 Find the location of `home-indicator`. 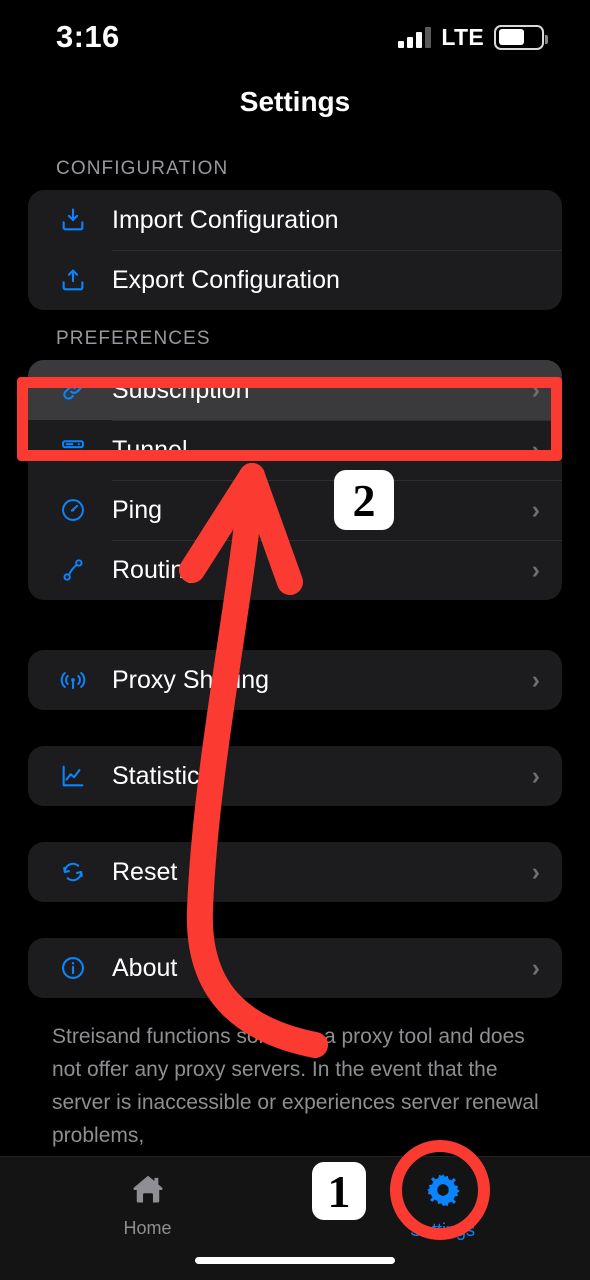

home-indicator is located at coordinates (295, 1260).